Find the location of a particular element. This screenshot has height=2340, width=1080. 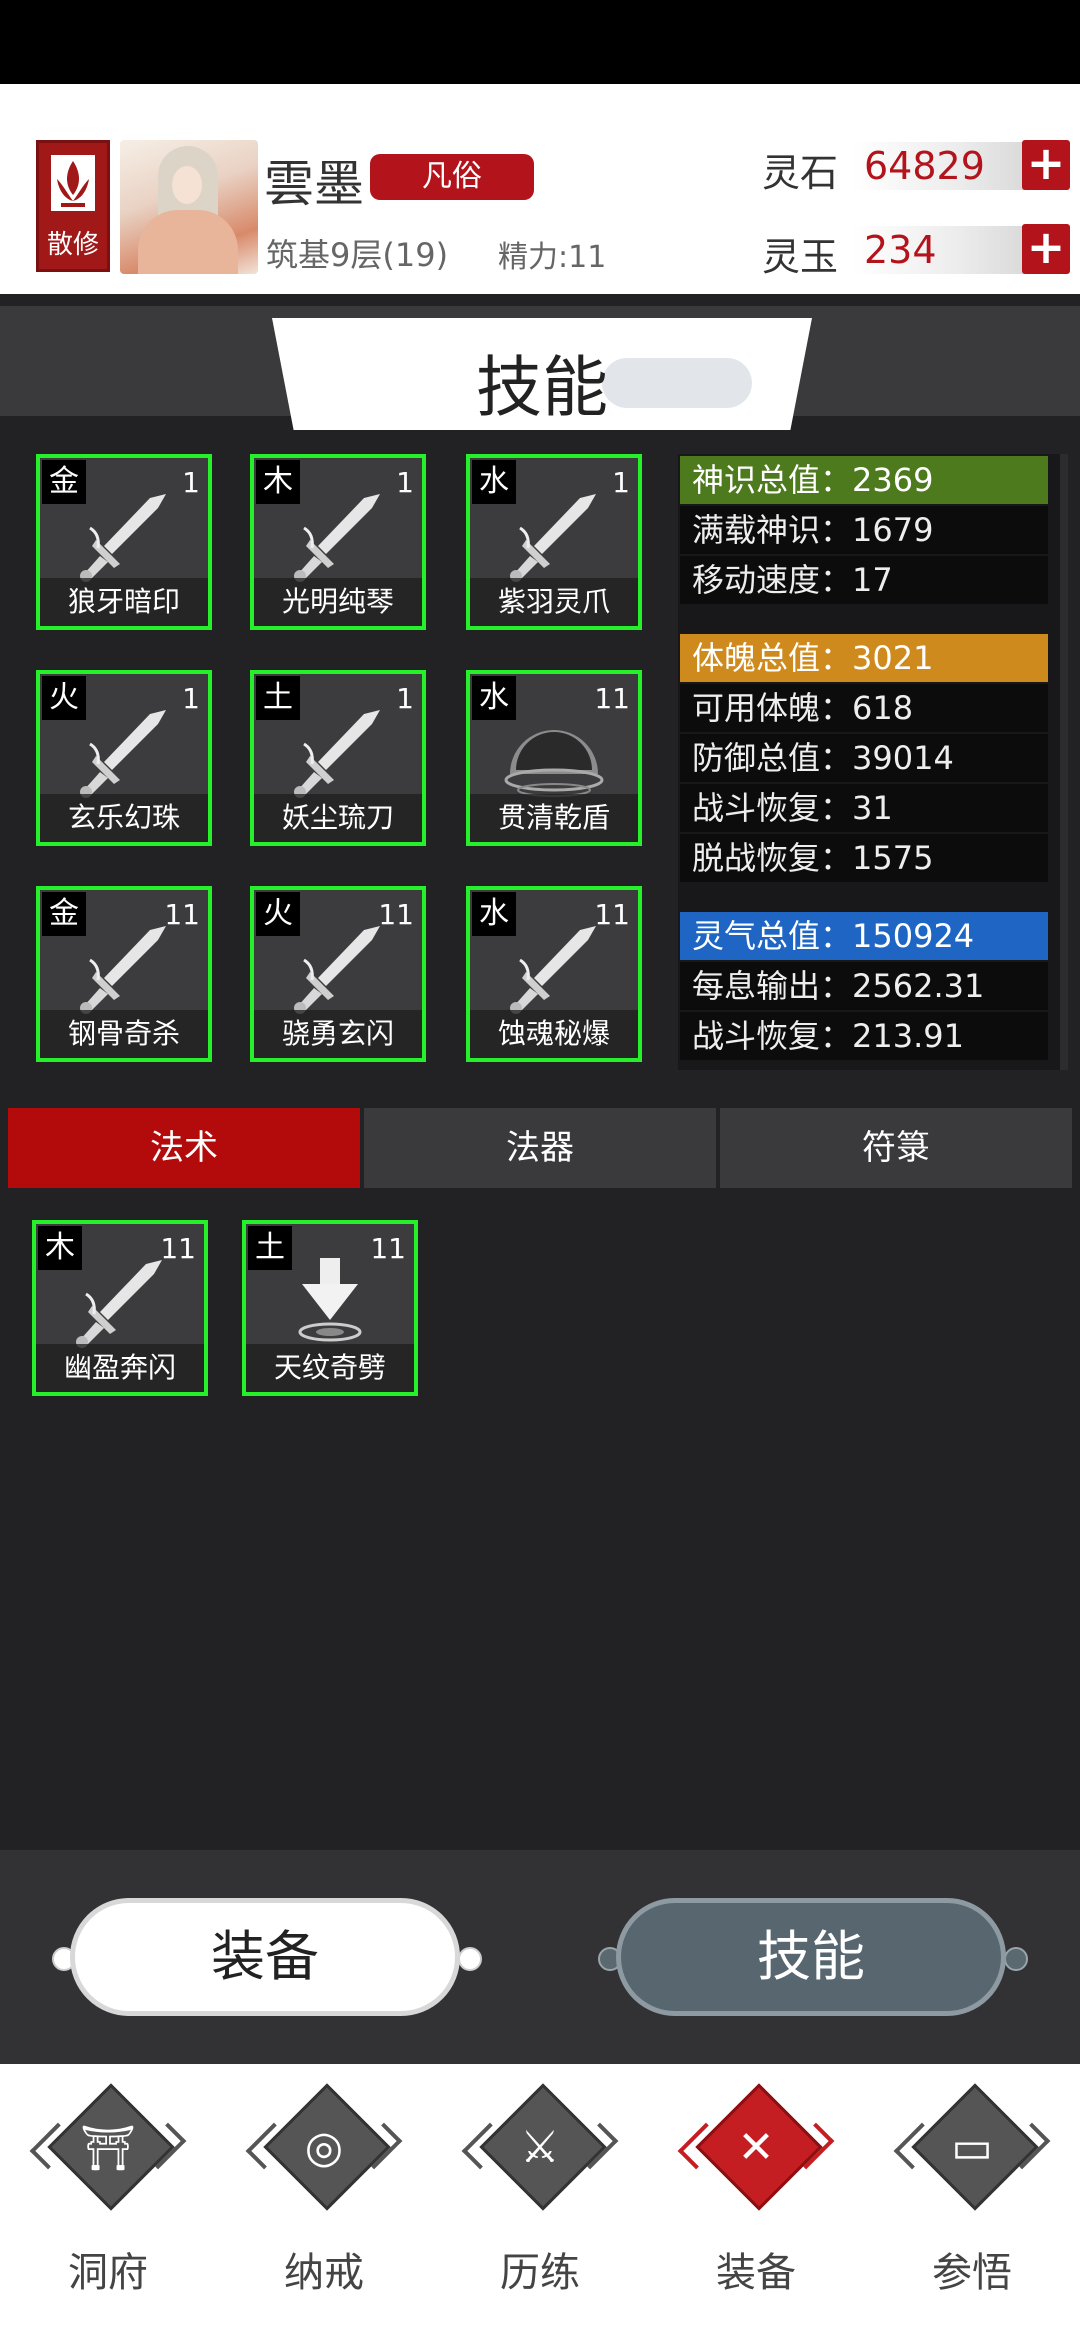

stat-row: 每息输出：2562.31 is located at coordinates (864, 986).